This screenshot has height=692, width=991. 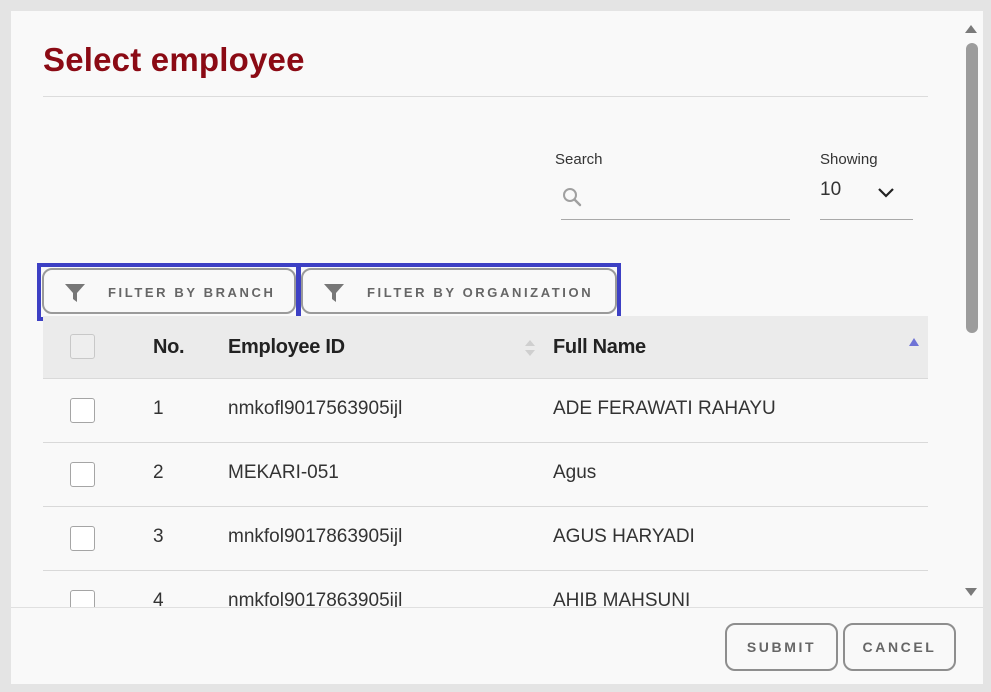 What do you see at coordinates (485, 96) in the screenshot?
I see `title-divider` at bounding box center [485, 96].